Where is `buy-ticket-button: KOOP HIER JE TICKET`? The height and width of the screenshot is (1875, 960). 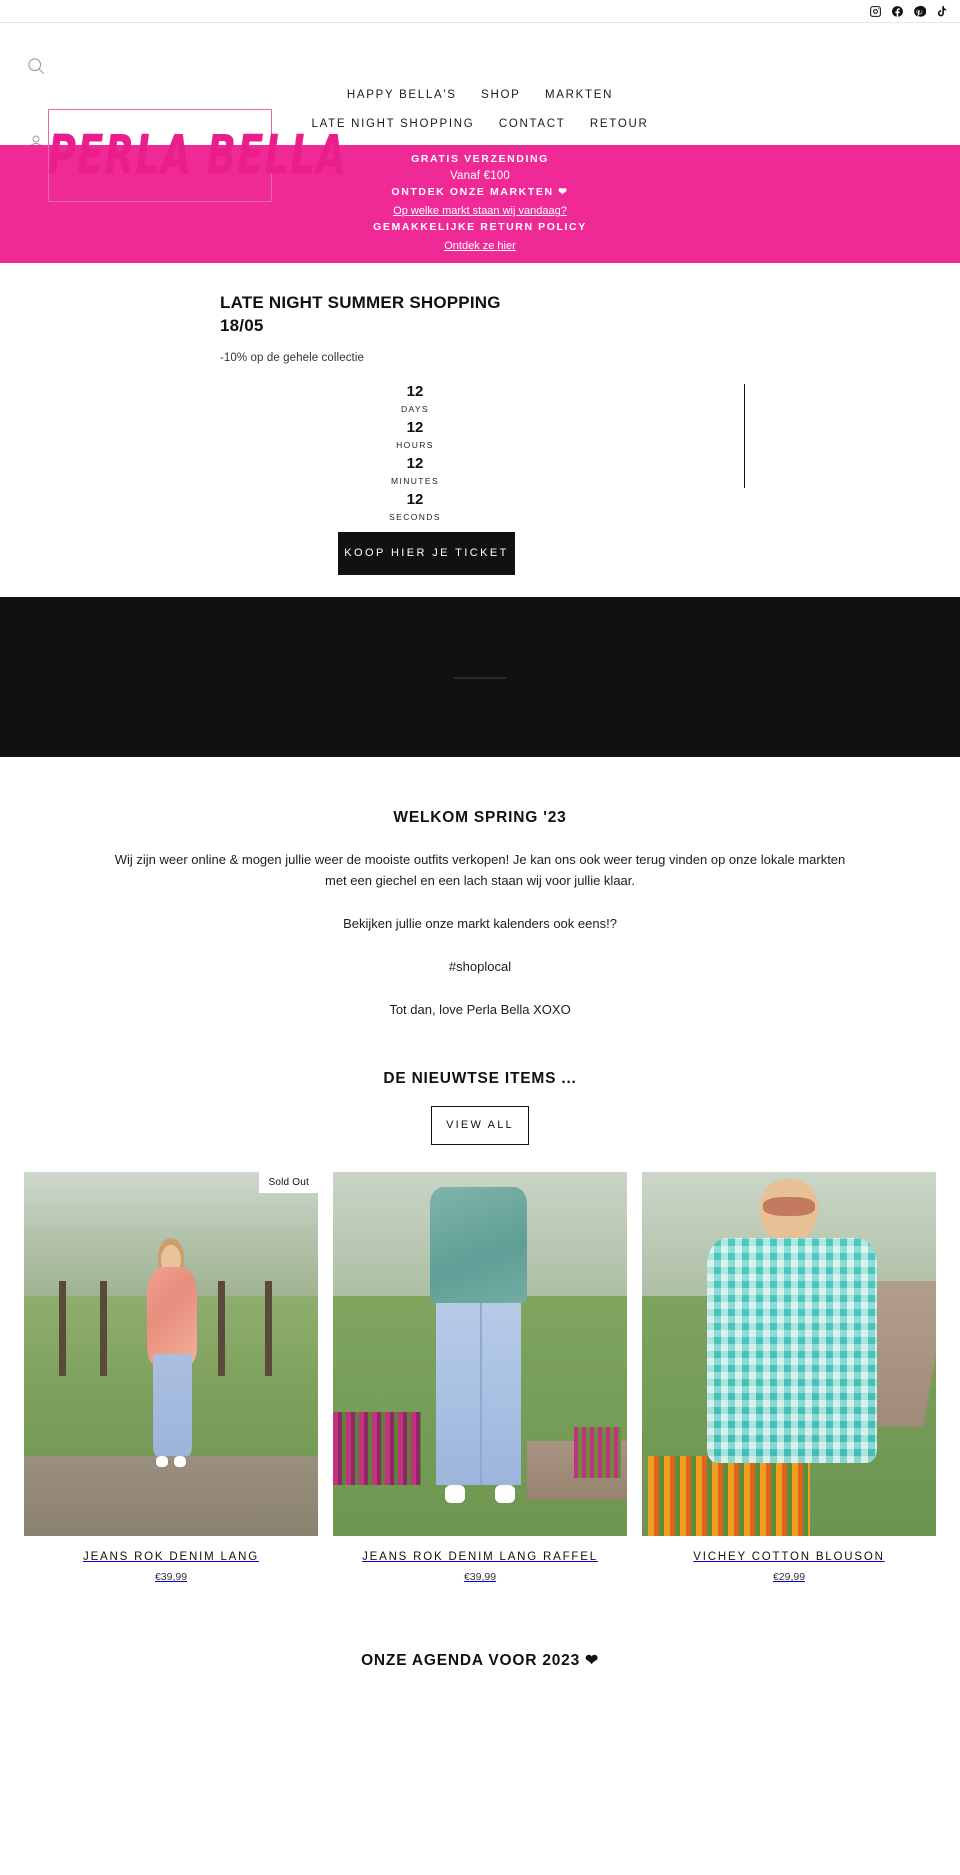 buy-ticket-button: KOOP HIER JE TICKET is located at coordinates (426, 553).